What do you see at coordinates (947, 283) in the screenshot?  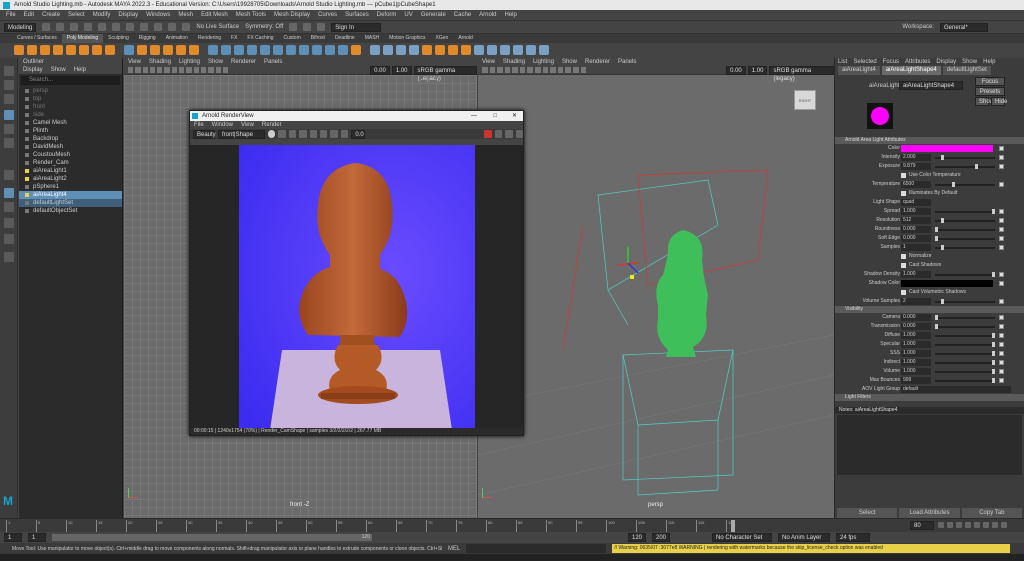 I see `color-swatch-field` at bounding box center [947, 283].